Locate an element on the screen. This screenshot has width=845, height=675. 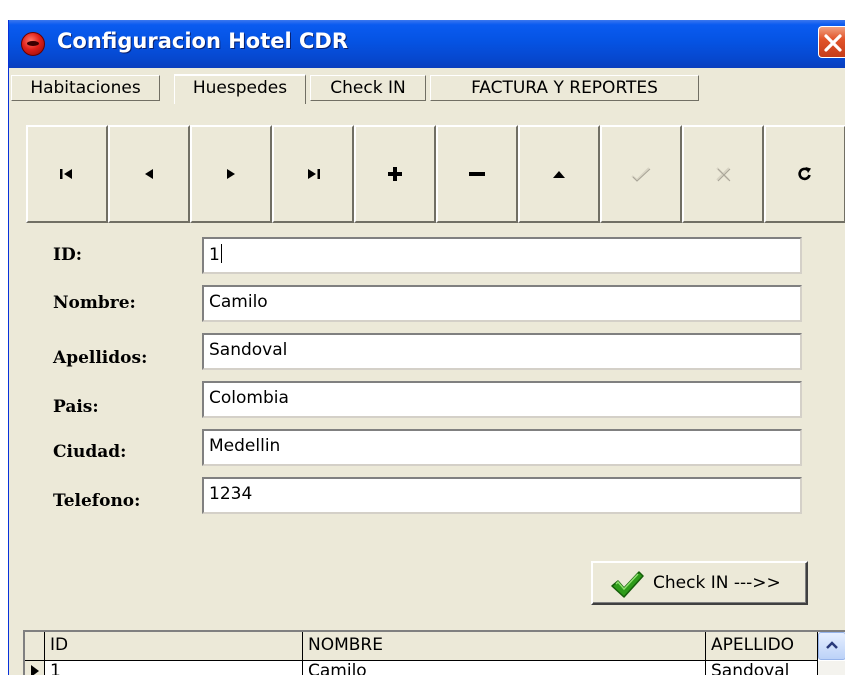
scrollbar-track is located at coordinates (831, 668).